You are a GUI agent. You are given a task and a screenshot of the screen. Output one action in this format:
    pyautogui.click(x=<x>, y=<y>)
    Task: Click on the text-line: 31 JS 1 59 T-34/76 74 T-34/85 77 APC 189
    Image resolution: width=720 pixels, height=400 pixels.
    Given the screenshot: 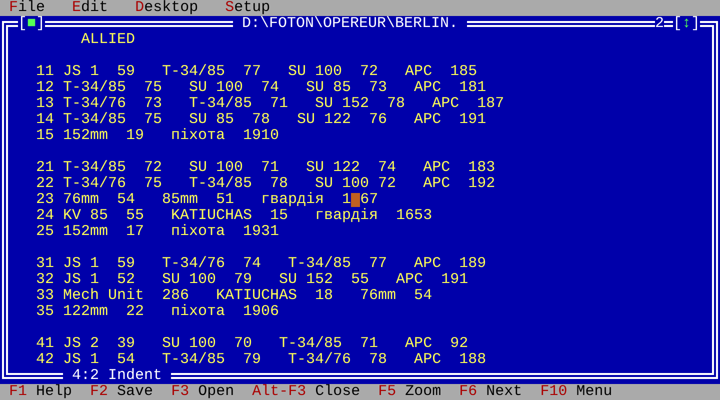 What is the action you would take?
    pyautogui.click(x=261, y=263)
    